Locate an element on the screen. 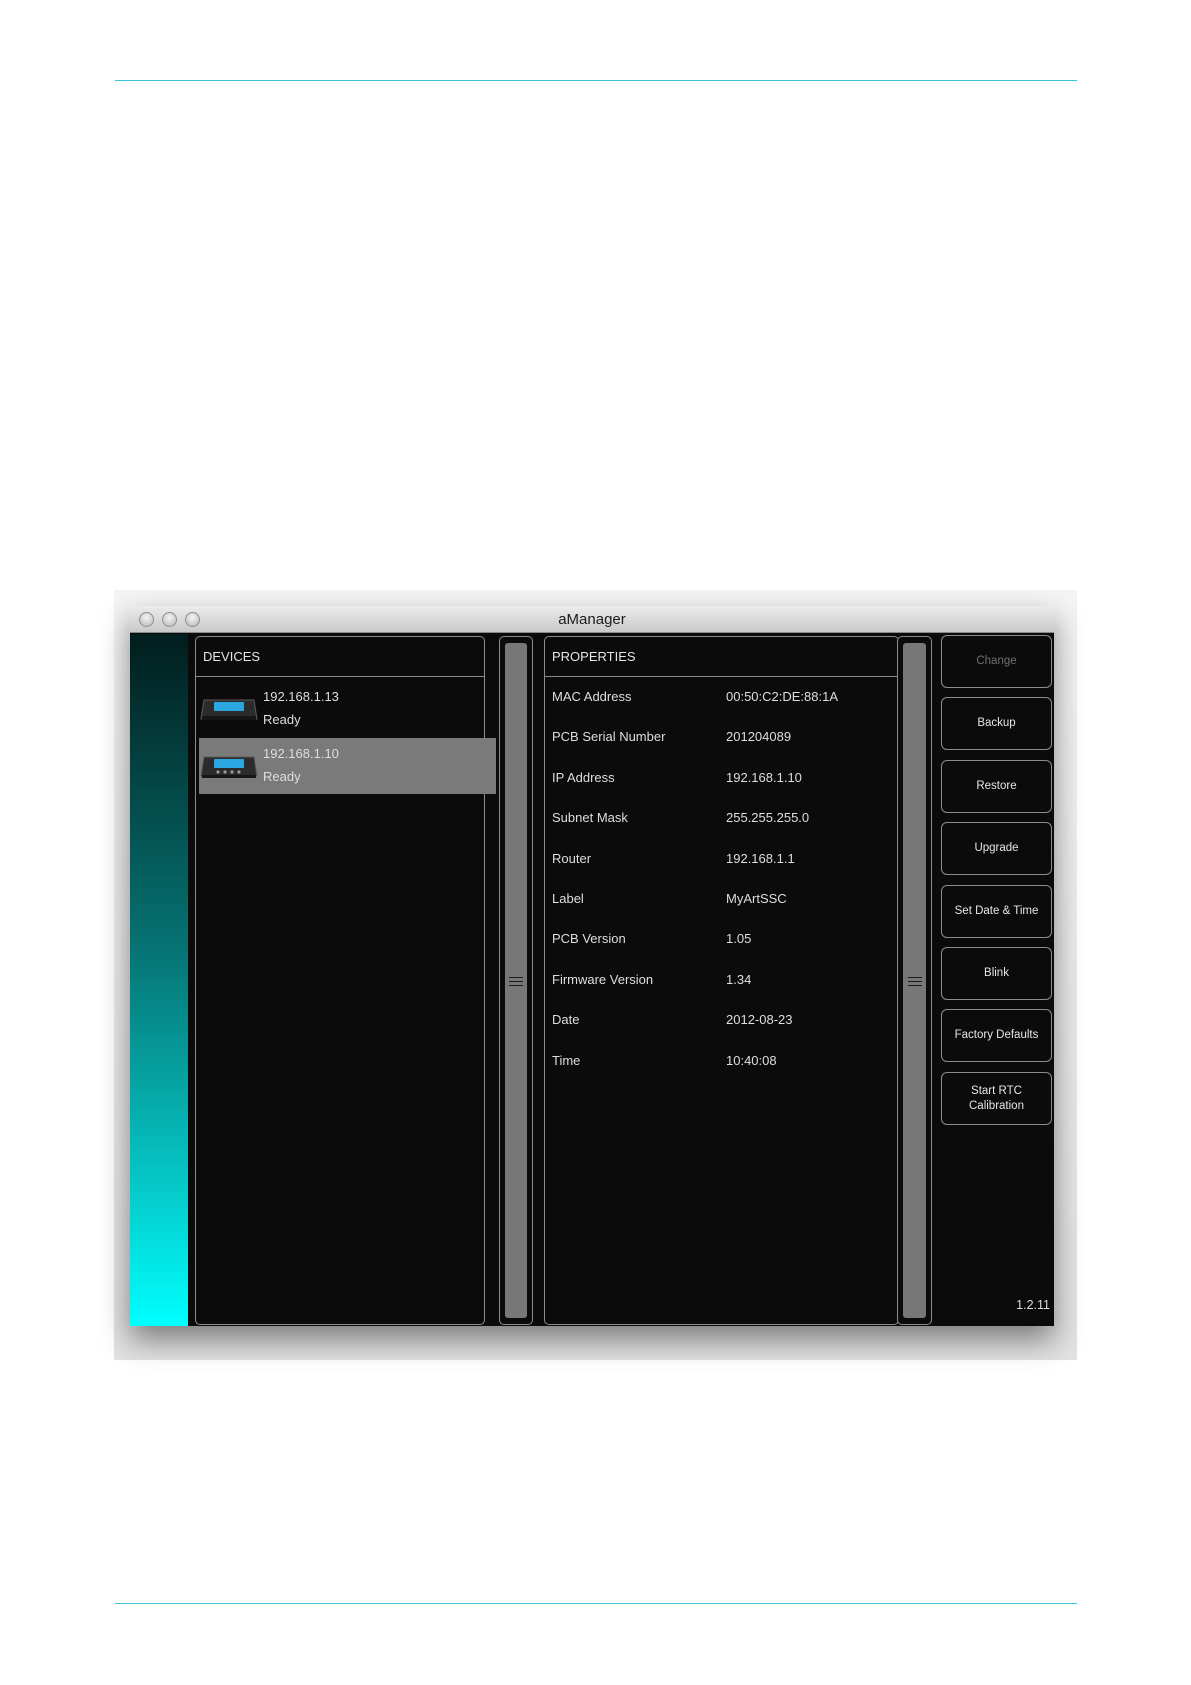 The image size is (1191, 1685). property-value: 192.168.1.10 is located at coordinates (764, 777).